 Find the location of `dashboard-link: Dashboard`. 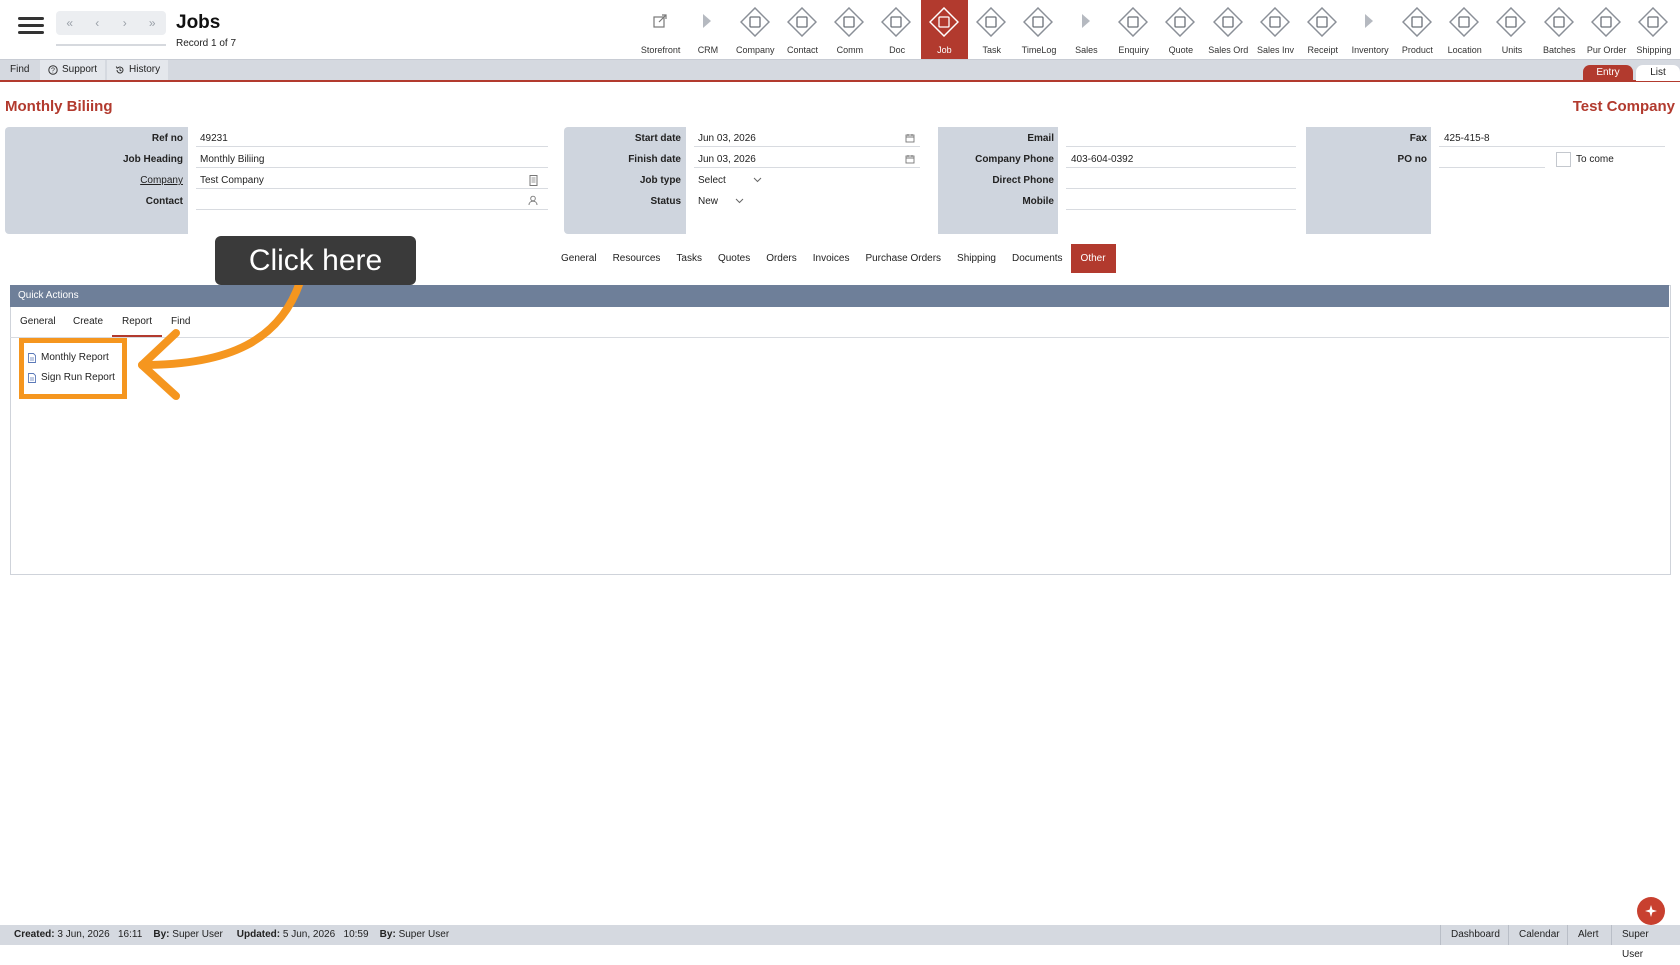

dashboard-link: Dashboard is located at coordinates (1475, 935).